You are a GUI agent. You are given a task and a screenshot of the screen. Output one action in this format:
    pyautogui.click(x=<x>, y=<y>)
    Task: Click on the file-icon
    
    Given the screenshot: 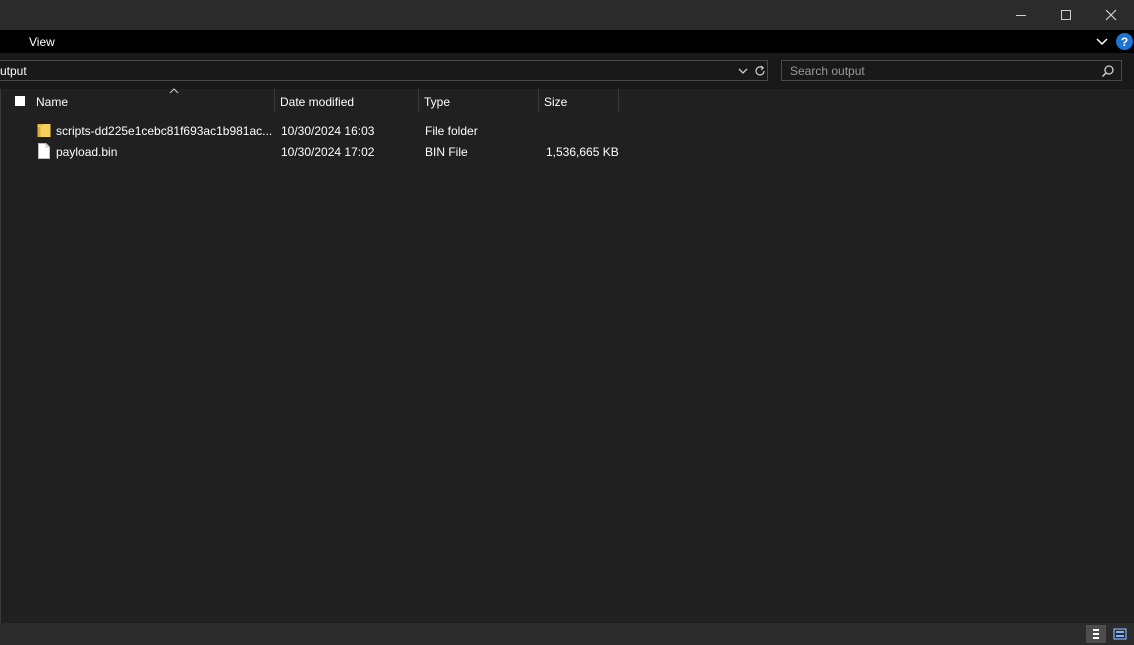 What is the action you would take?
    pyautogui.click(x=44, y=151)
    